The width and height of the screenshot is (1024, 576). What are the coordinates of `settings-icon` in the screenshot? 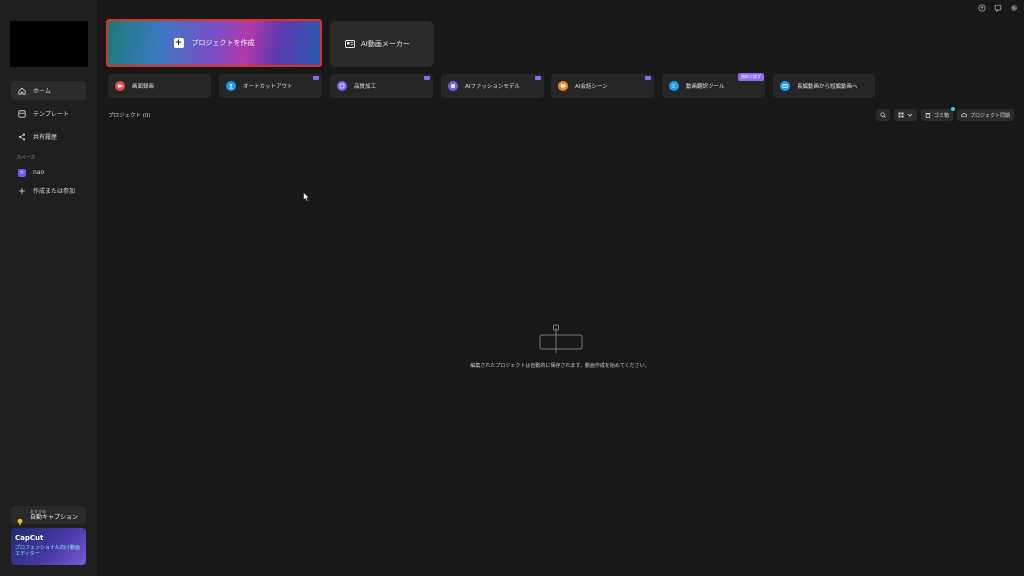 It's located at (1014, 8).